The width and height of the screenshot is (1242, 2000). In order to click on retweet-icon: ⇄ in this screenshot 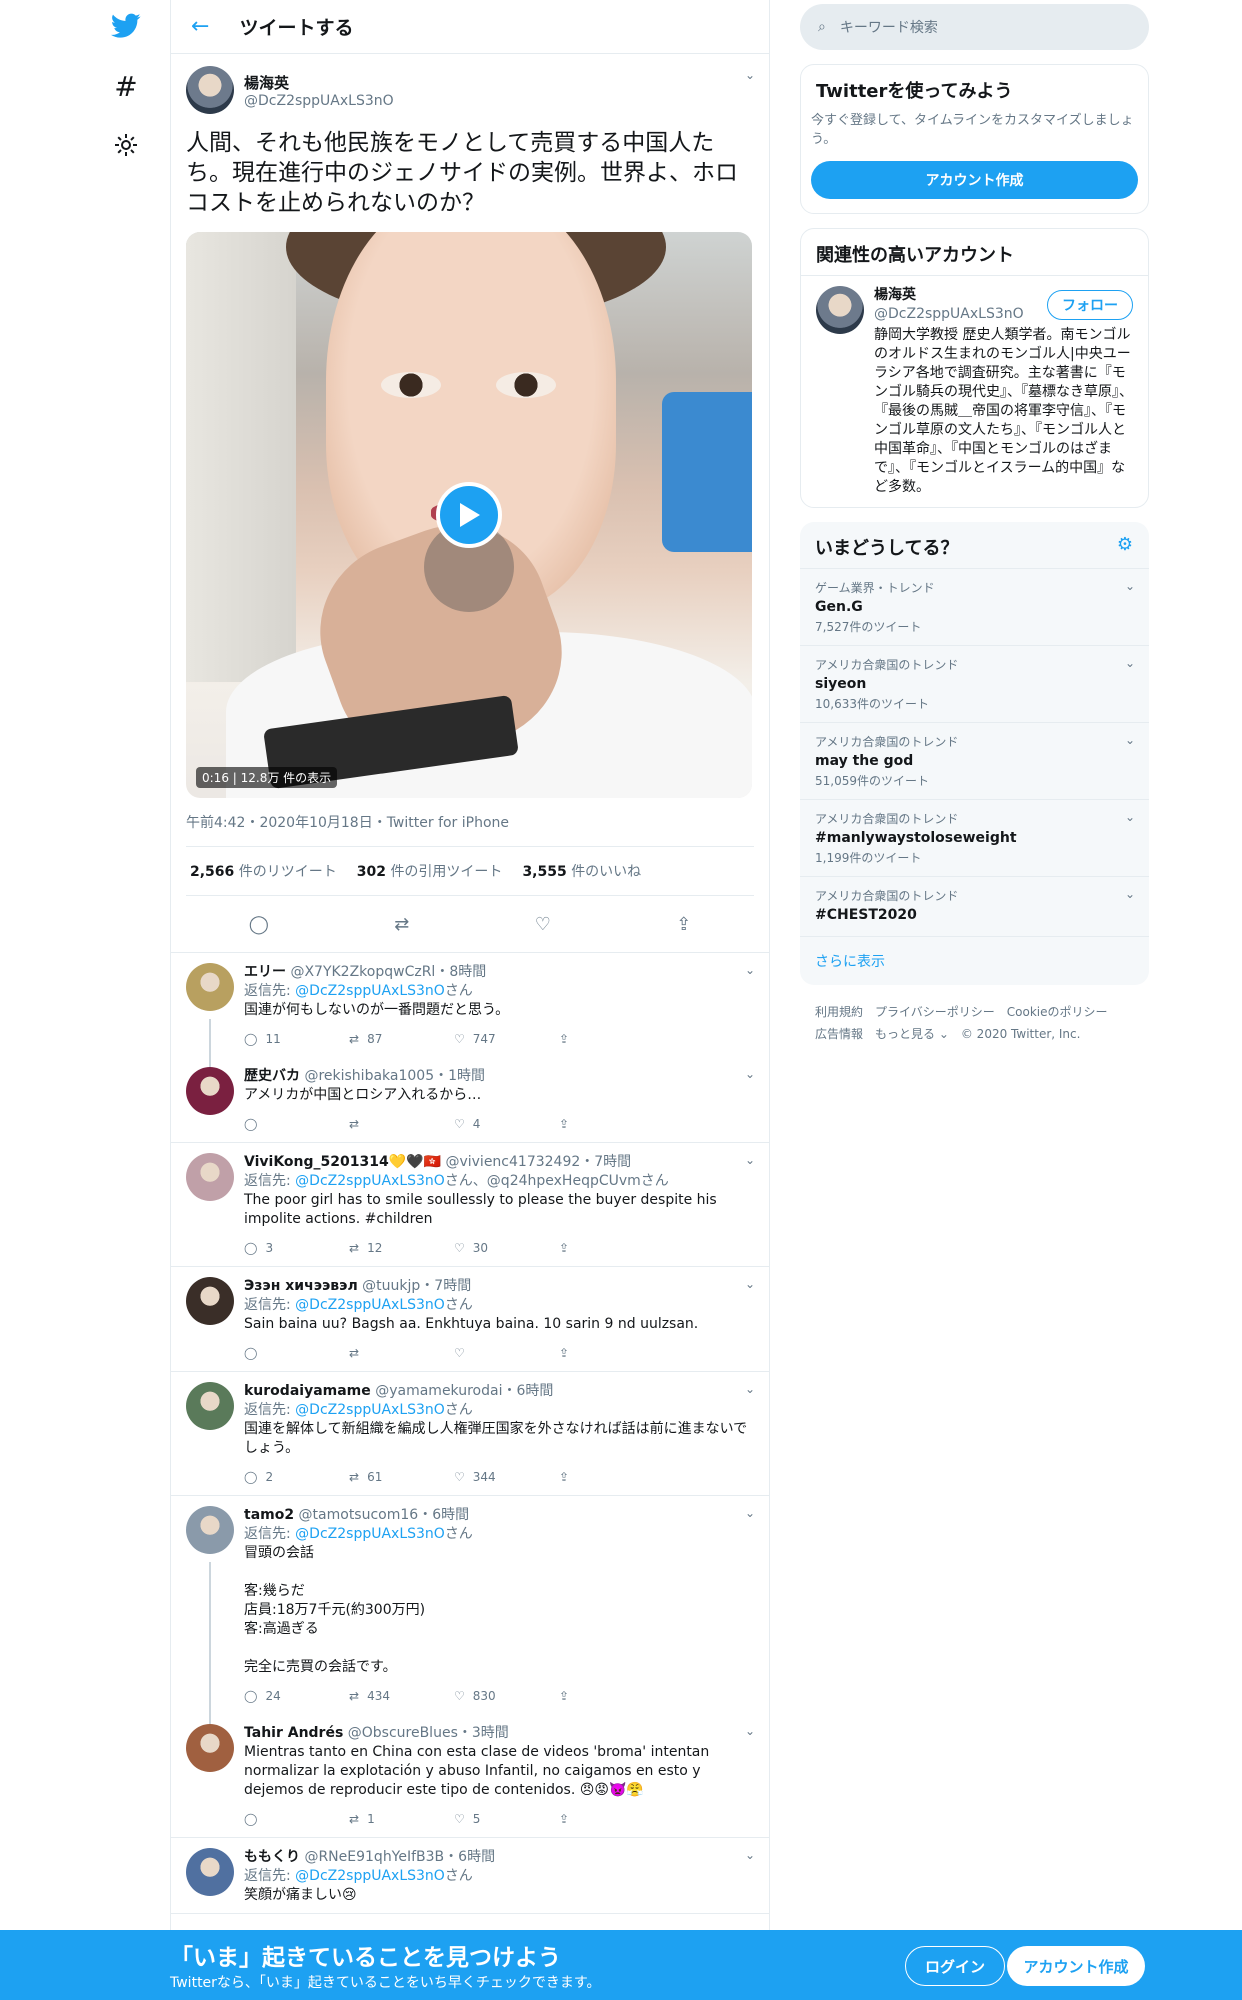, I will do `click(401, 924)`.